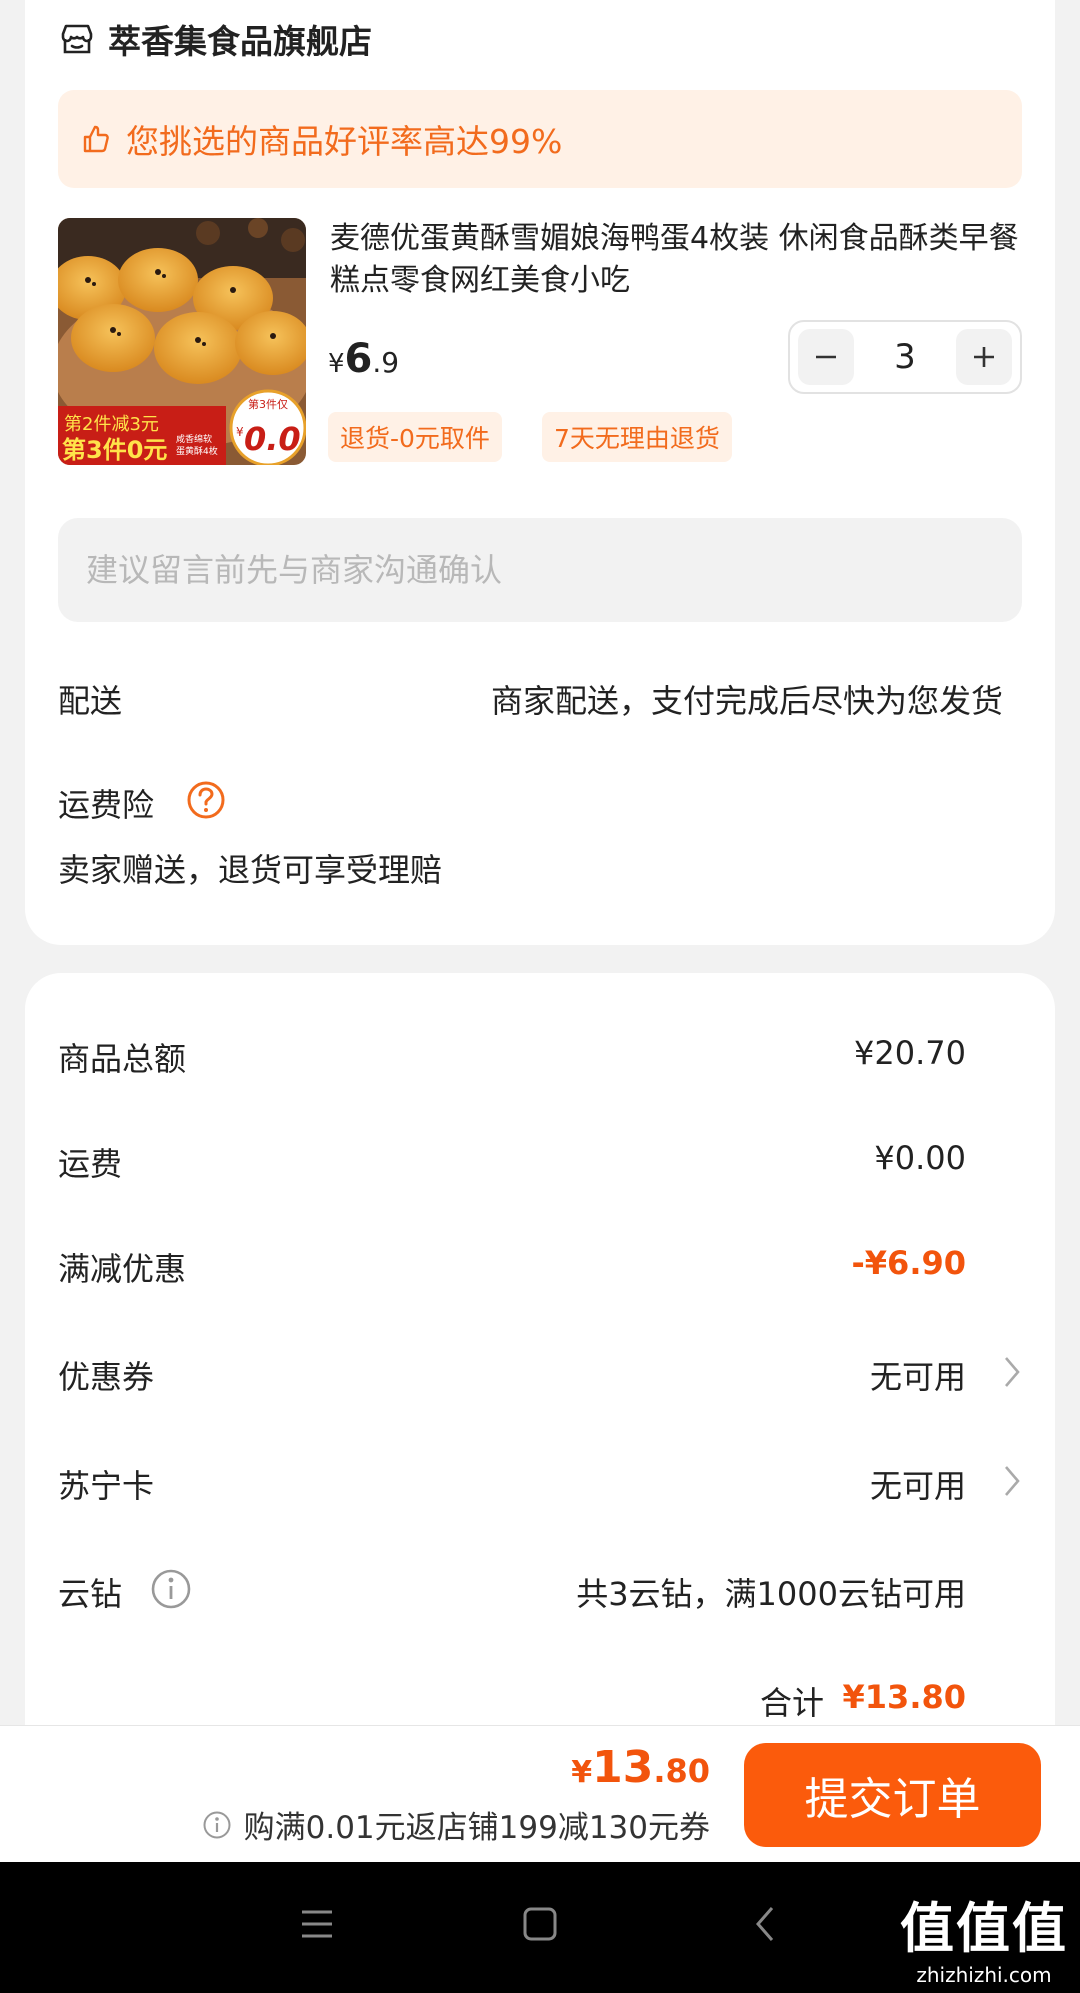 The width and height of the screenshot is (1080, 1993). What do you see at coordinates (358, 359) in the screenshot?
I see `price-int: 6` at bounding box center [358, 359].